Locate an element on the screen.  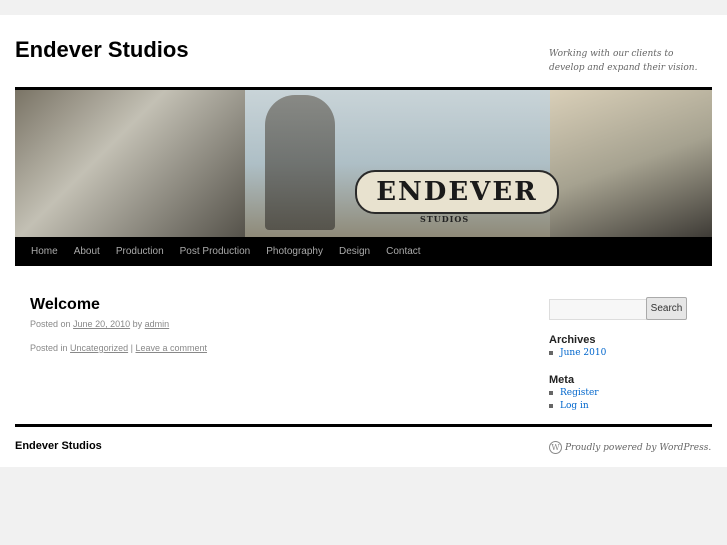
post-date-link: June 20, 2010 is located at coordinates (101, 324).